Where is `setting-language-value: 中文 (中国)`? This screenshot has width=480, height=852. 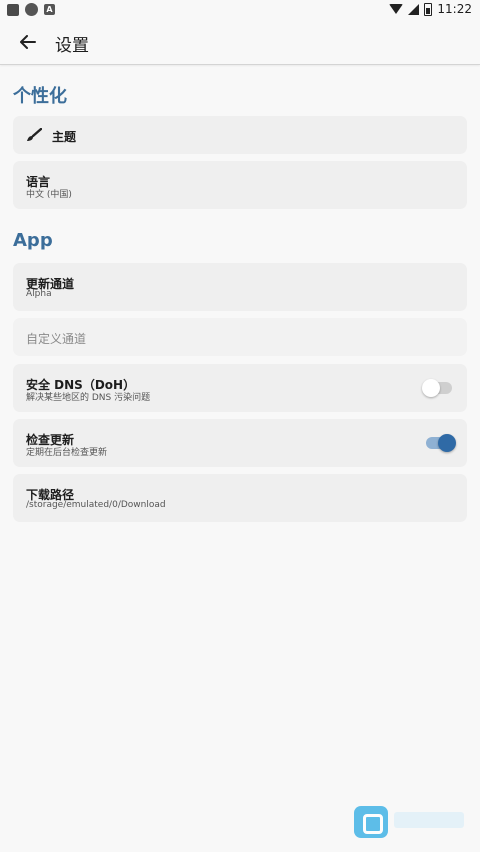
setting-language-value: 中文 (中国) is located at coordinates (49, 195).